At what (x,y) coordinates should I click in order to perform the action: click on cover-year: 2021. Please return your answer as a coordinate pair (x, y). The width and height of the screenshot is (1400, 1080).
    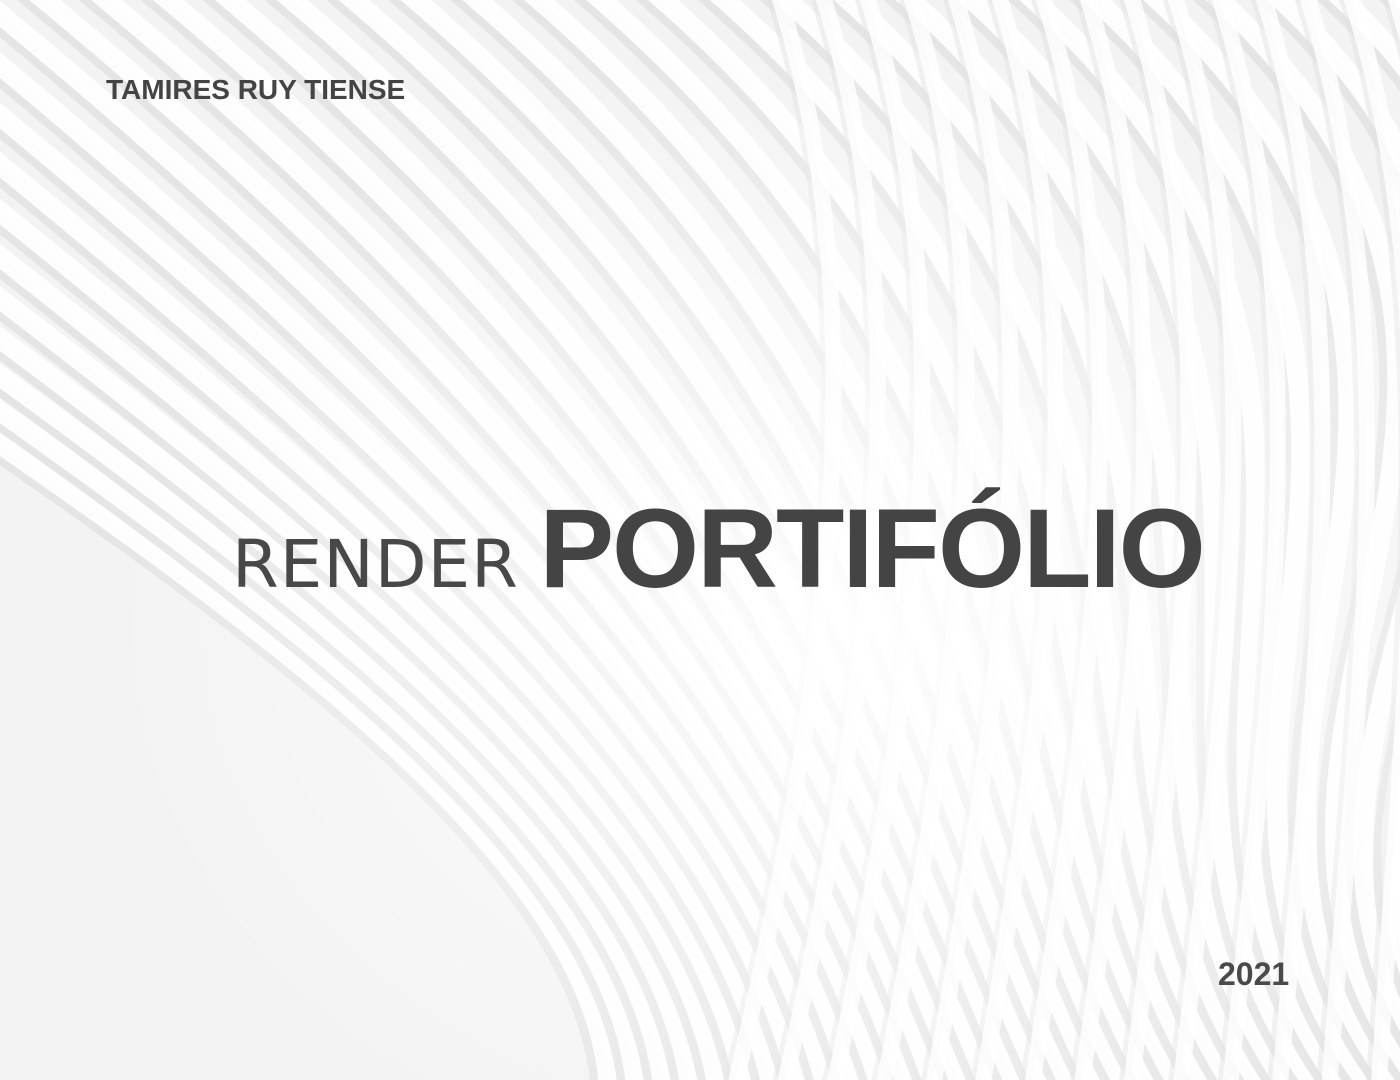
    Looking at the image, I should click on (1254, 974).